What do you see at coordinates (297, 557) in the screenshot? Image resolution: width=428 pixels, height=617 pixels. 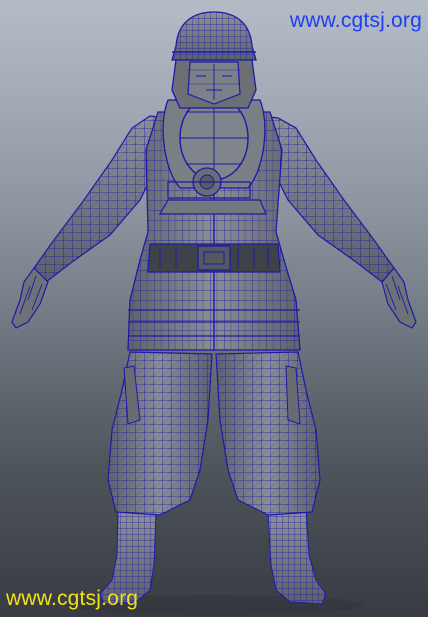 I see `right-boot` at bounding box center [297, 557].